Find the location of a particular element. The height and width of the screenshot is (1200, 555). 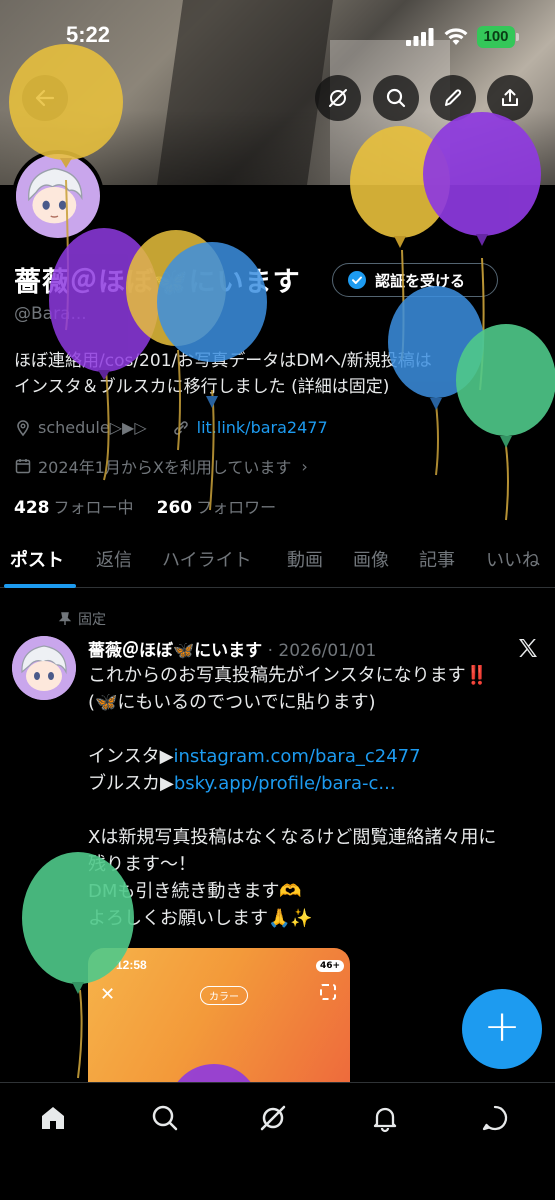

media-battery-badge: 46+ is located at coordinates (330, 966).